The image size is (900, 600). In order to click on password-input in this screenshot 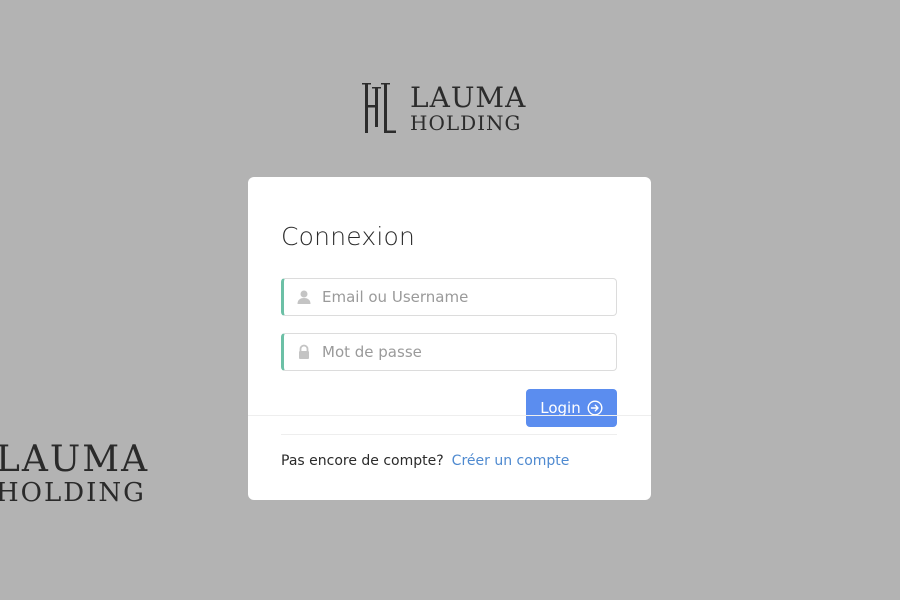, I will do `click(462, 352)`.